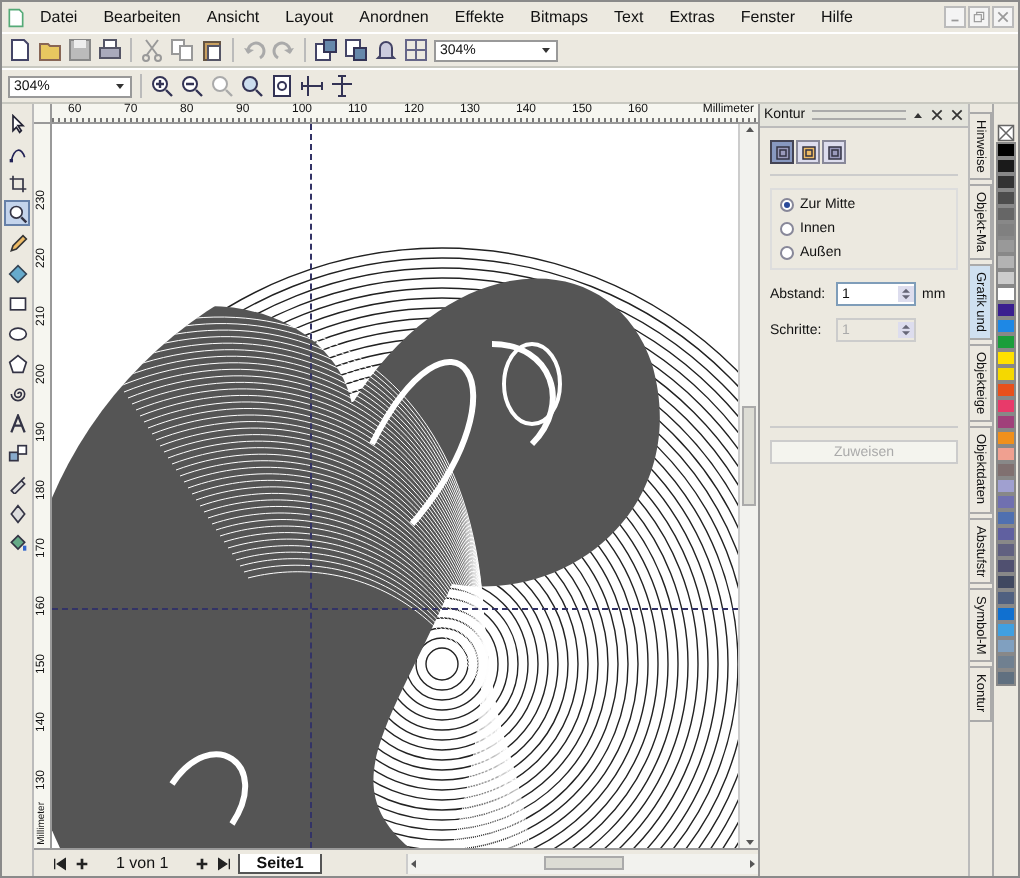 Image resolution: width=1020 pixels, height=878 pixels. What do you see at coordinates (767, 17) in the screenshot?
I see `menu-item: Fenster` at bounding box center [767, 17].